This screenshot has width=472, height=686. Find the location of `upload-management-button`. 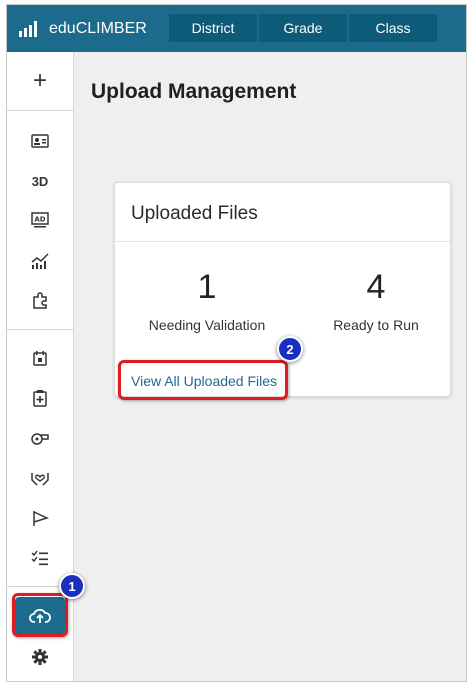

upload-management-button is located at coordinates (40, 616).